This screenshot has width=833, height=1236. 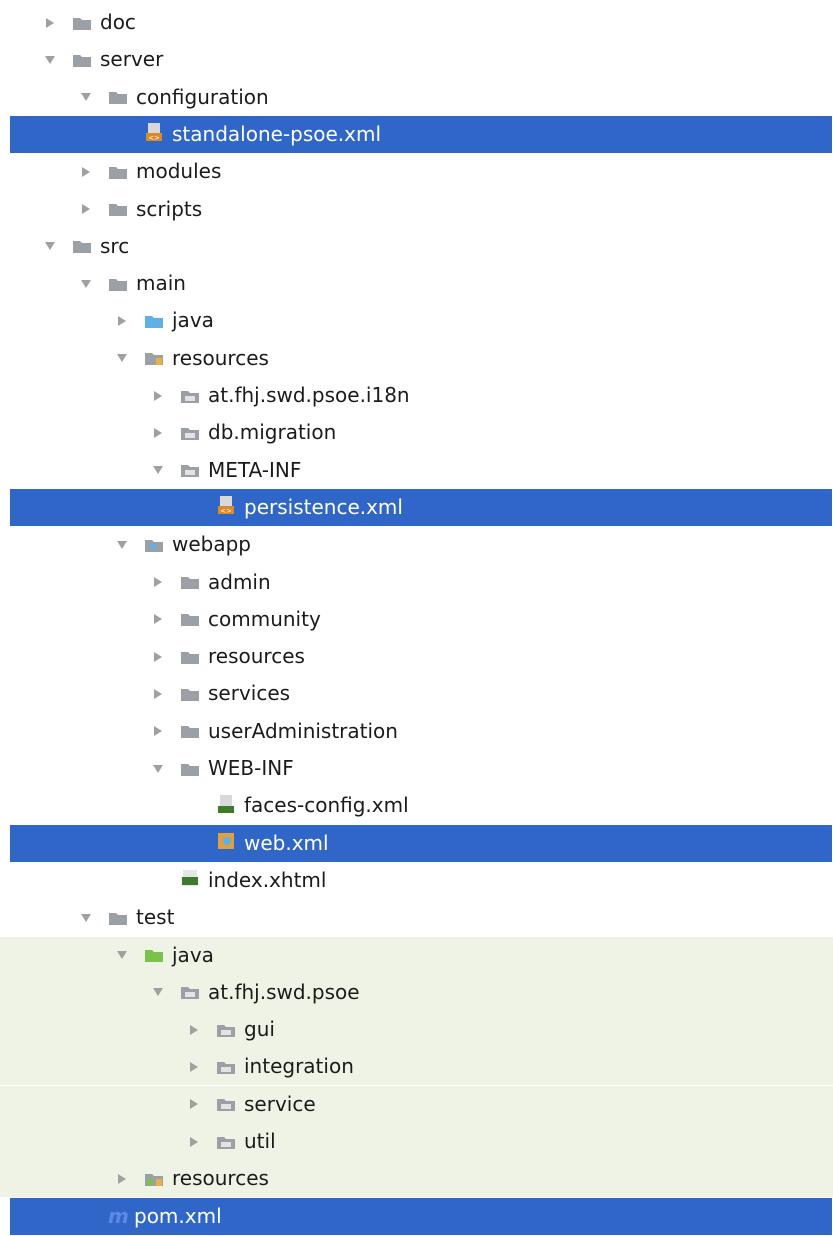 What do you see at coordinates (416, 1141) in the screenshot?
I see `tree-item-util: util` at bounding box center [416, 1141].